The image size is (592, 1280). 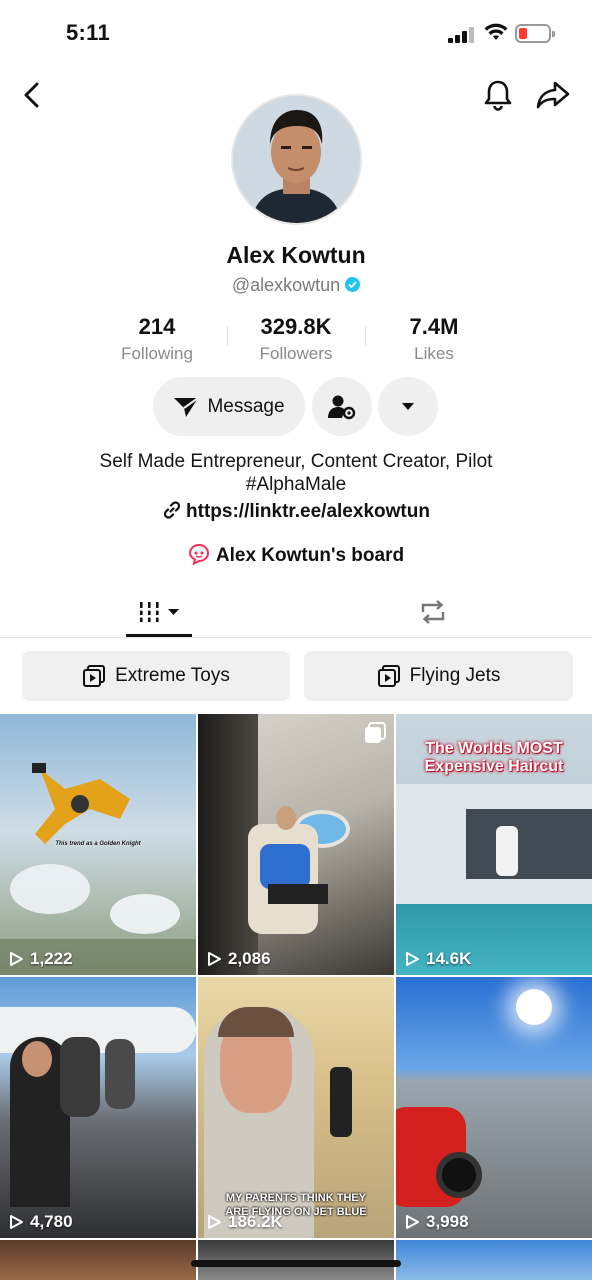 What do you see at coordinates (88, 32) in the screenshot?
I see `status-time: 5:11` at bounding box center [88, 32].